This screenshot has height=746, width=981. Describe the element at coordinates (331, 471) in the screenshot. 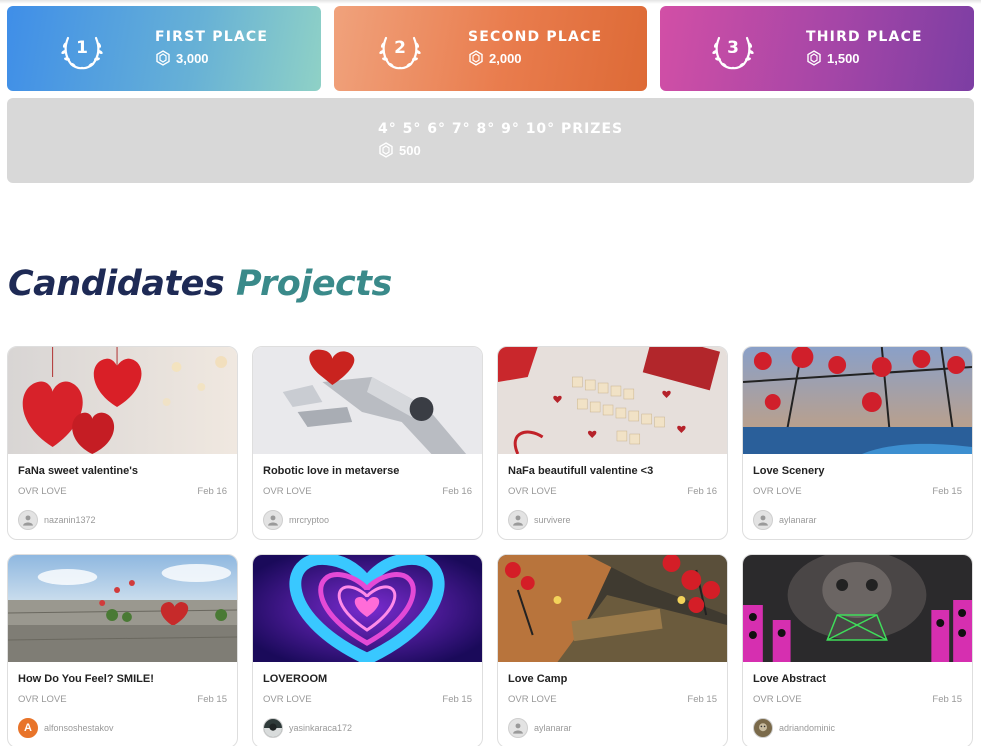

I see `project-title: Robotic love in metaverse` at that location.